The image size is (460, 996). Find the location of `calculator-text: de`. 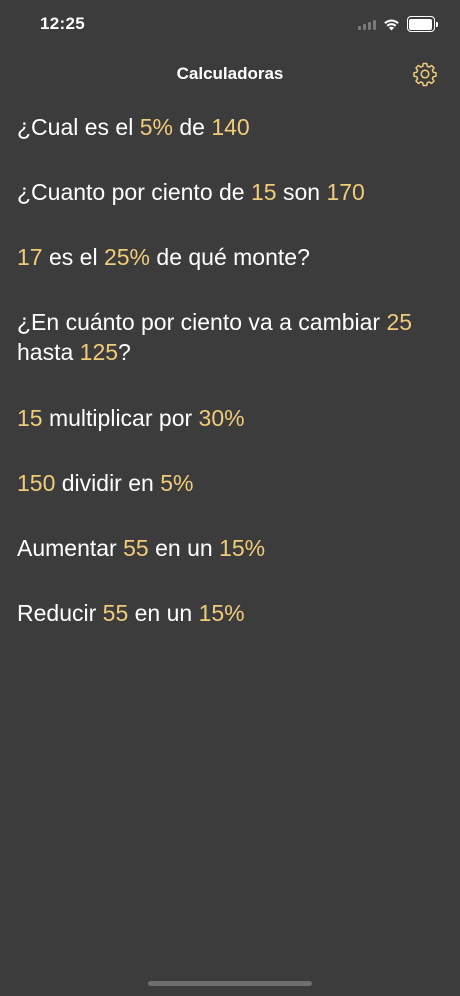

calculator-text: de is located at coordinates (192, 127).